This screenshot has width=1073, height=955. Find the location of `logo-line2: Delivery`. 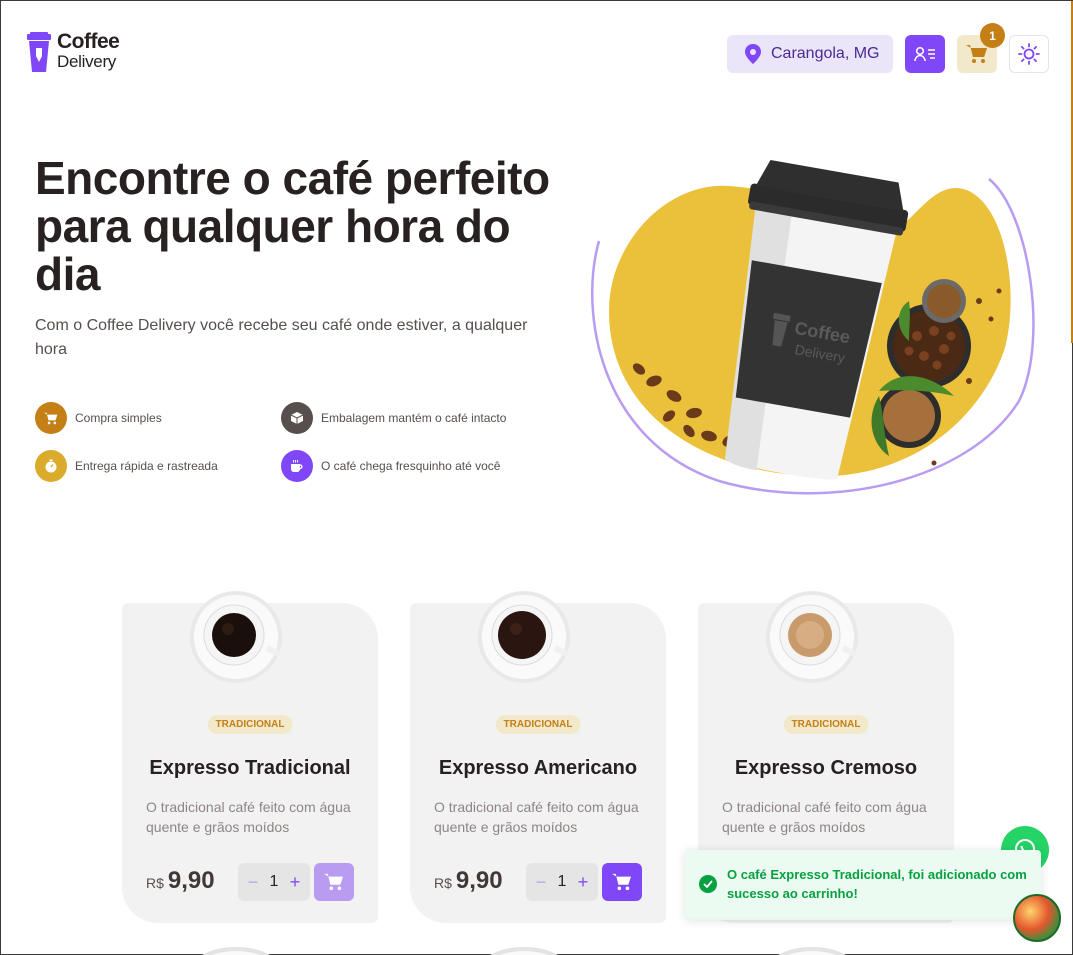

logo-line2: Delivery is located at coordinates (87, 61).